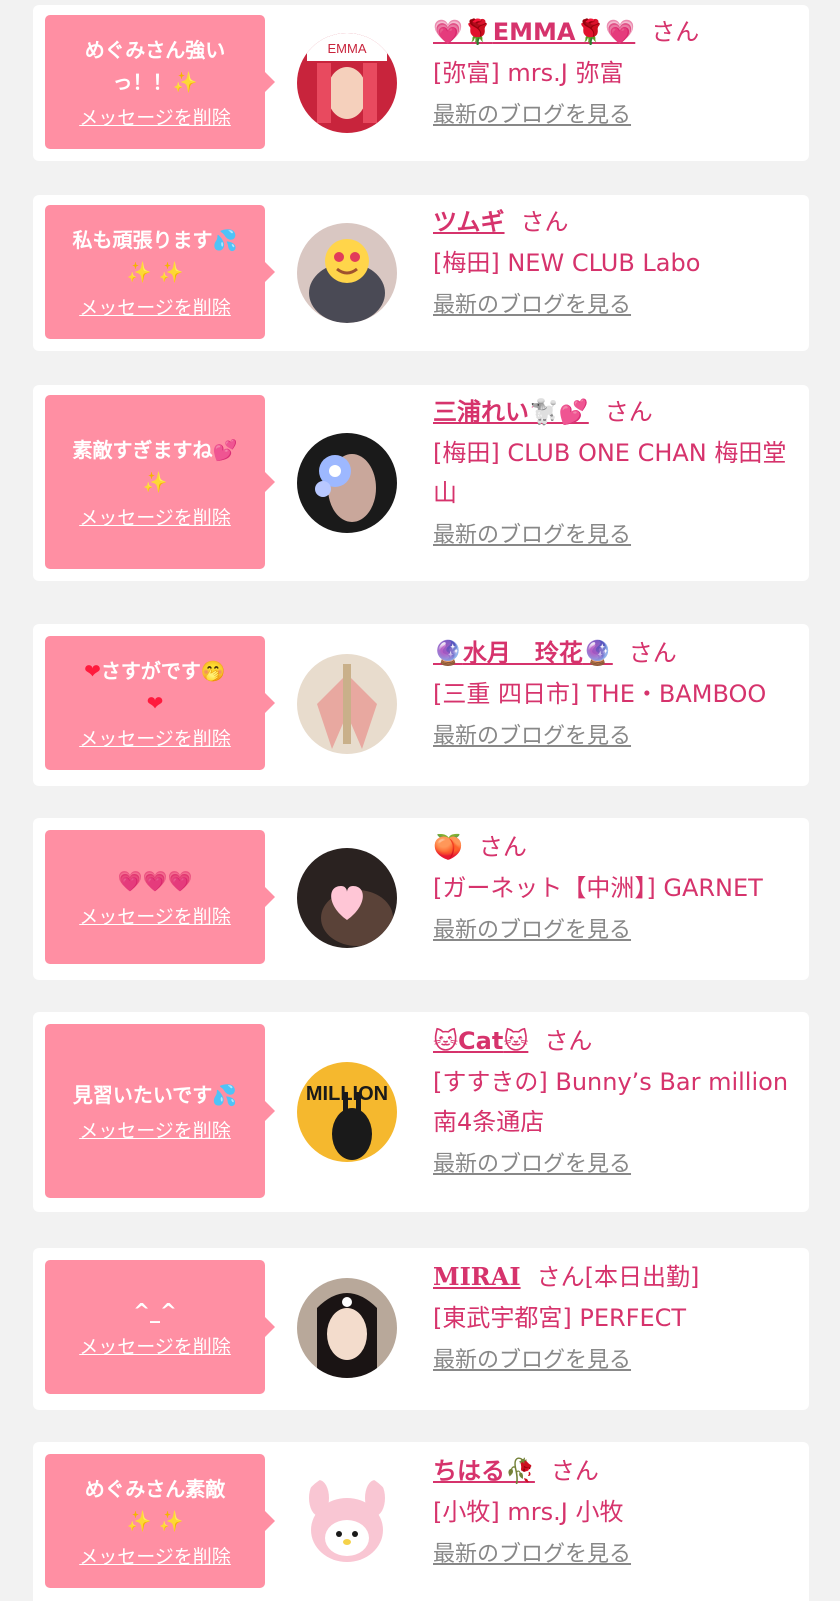 Image resolution: width=840 pixels, height=1601 pixels. What do you see at coordinates (477, 1276) in the screenshot?
I see `sender-name-link: MIRAI` at bounding box center [477, 1276].